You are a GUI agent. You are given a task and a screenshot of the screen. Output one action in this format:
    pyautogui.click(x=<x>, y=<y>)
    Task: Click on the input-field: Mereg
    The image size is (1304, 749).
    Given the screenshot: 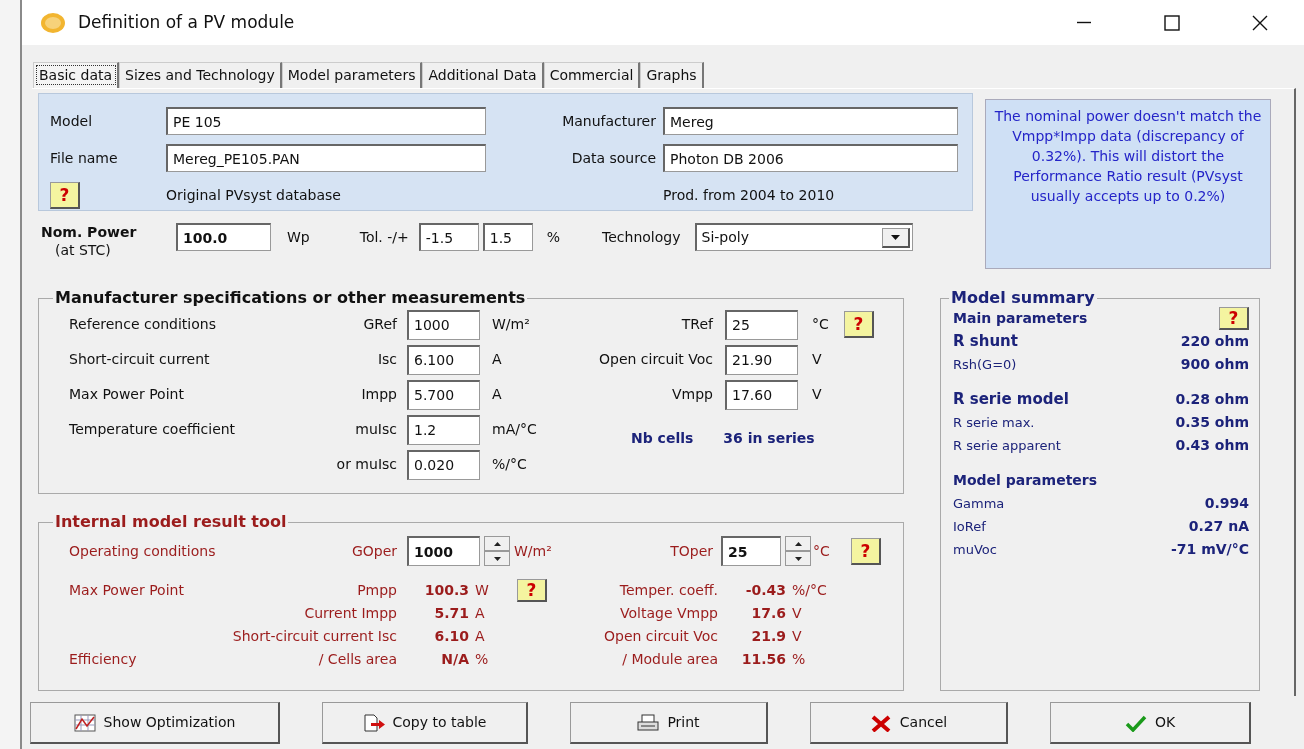 What is the action you would take?
    pyautogui.click(x=810, y=121)
    